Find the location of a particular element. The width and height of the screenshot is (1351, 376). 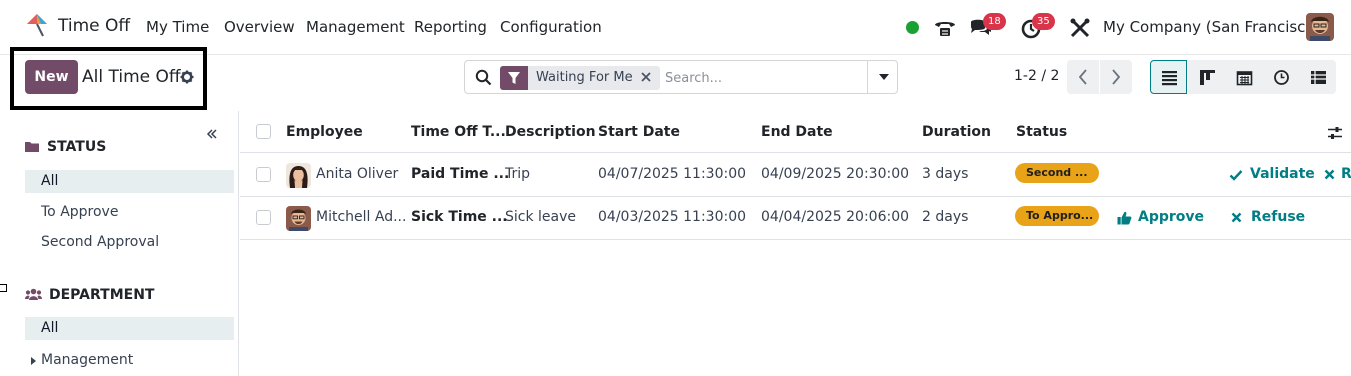

select-all-checkbox is located at coordinates (263, 131).